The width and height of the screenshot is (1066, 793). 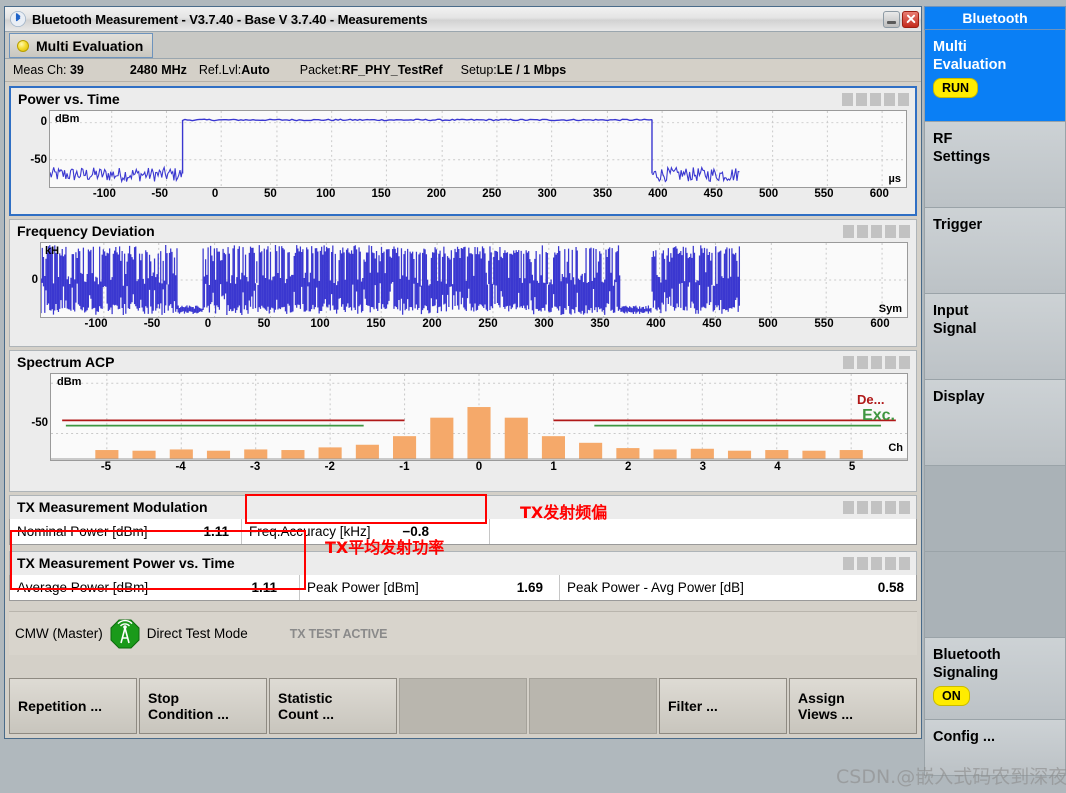 What do you see at coordinates (264, 587) in the screenshot?
I see `average-power-value: 1.11` at bounding box center [264, 587].